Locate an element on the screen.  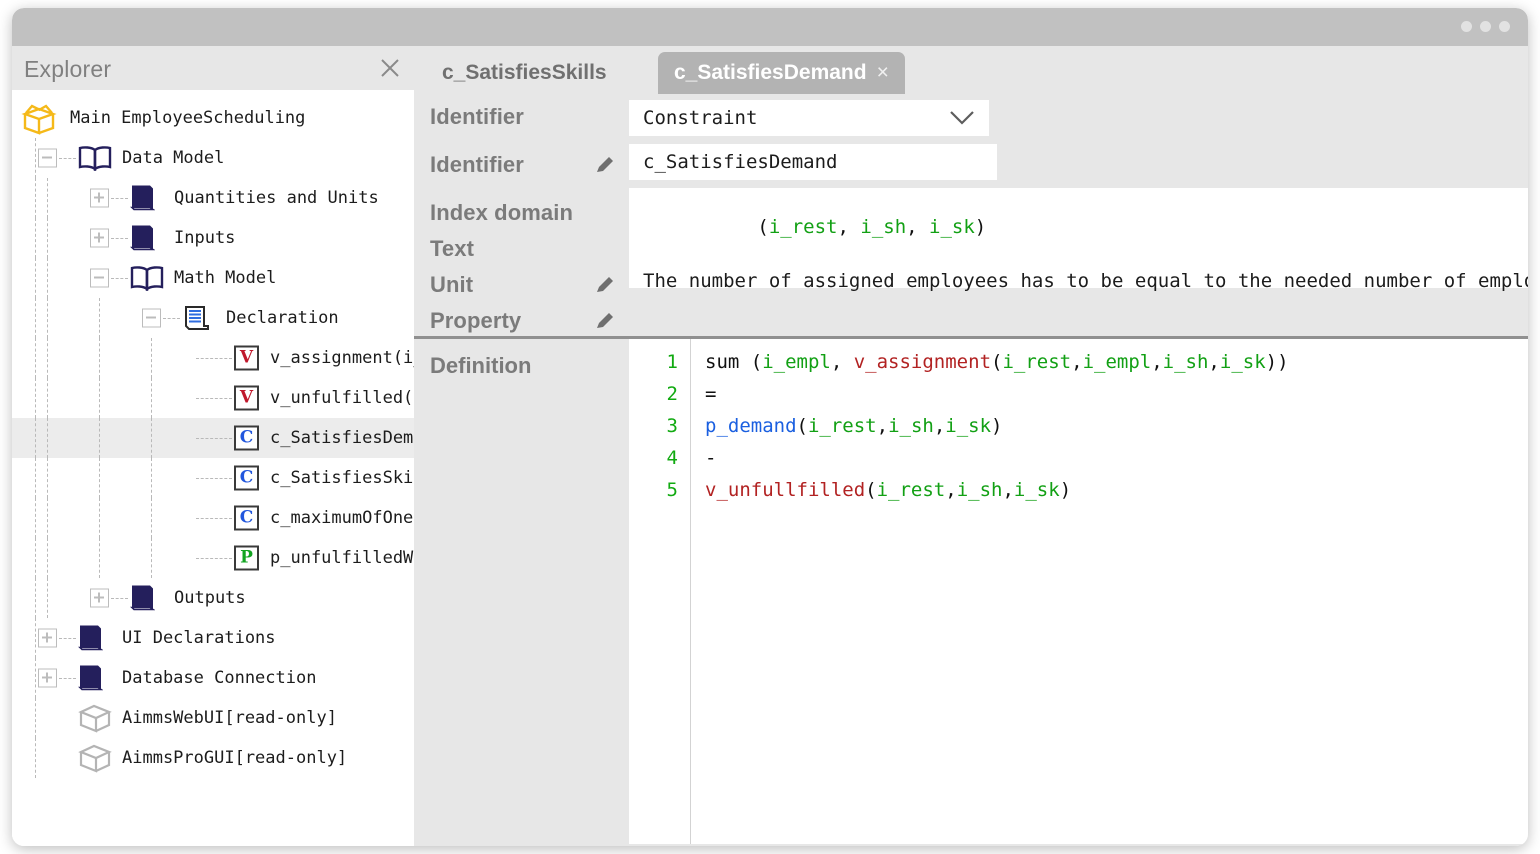
code-line: p_demand(i_rest,i_sh,i_sk) is located at coordinates (854, 426).